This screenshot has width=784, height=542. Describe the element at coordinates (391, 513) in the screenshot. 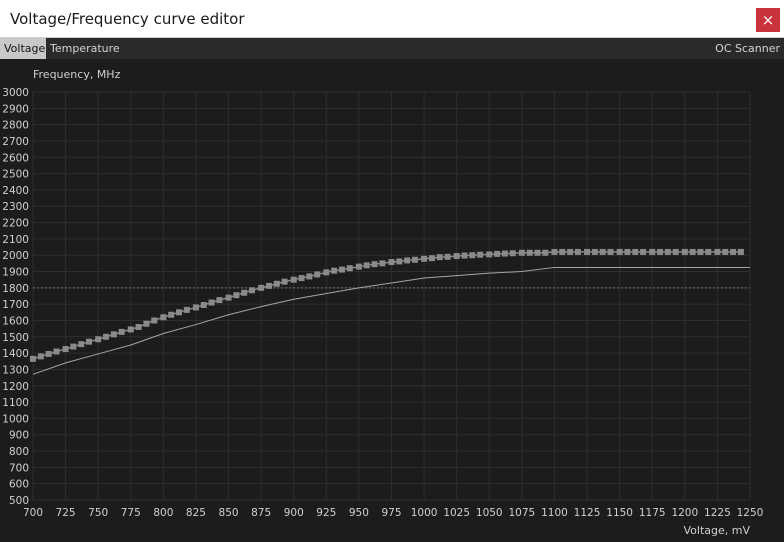

I see `x-tick-label: 975` at that location.